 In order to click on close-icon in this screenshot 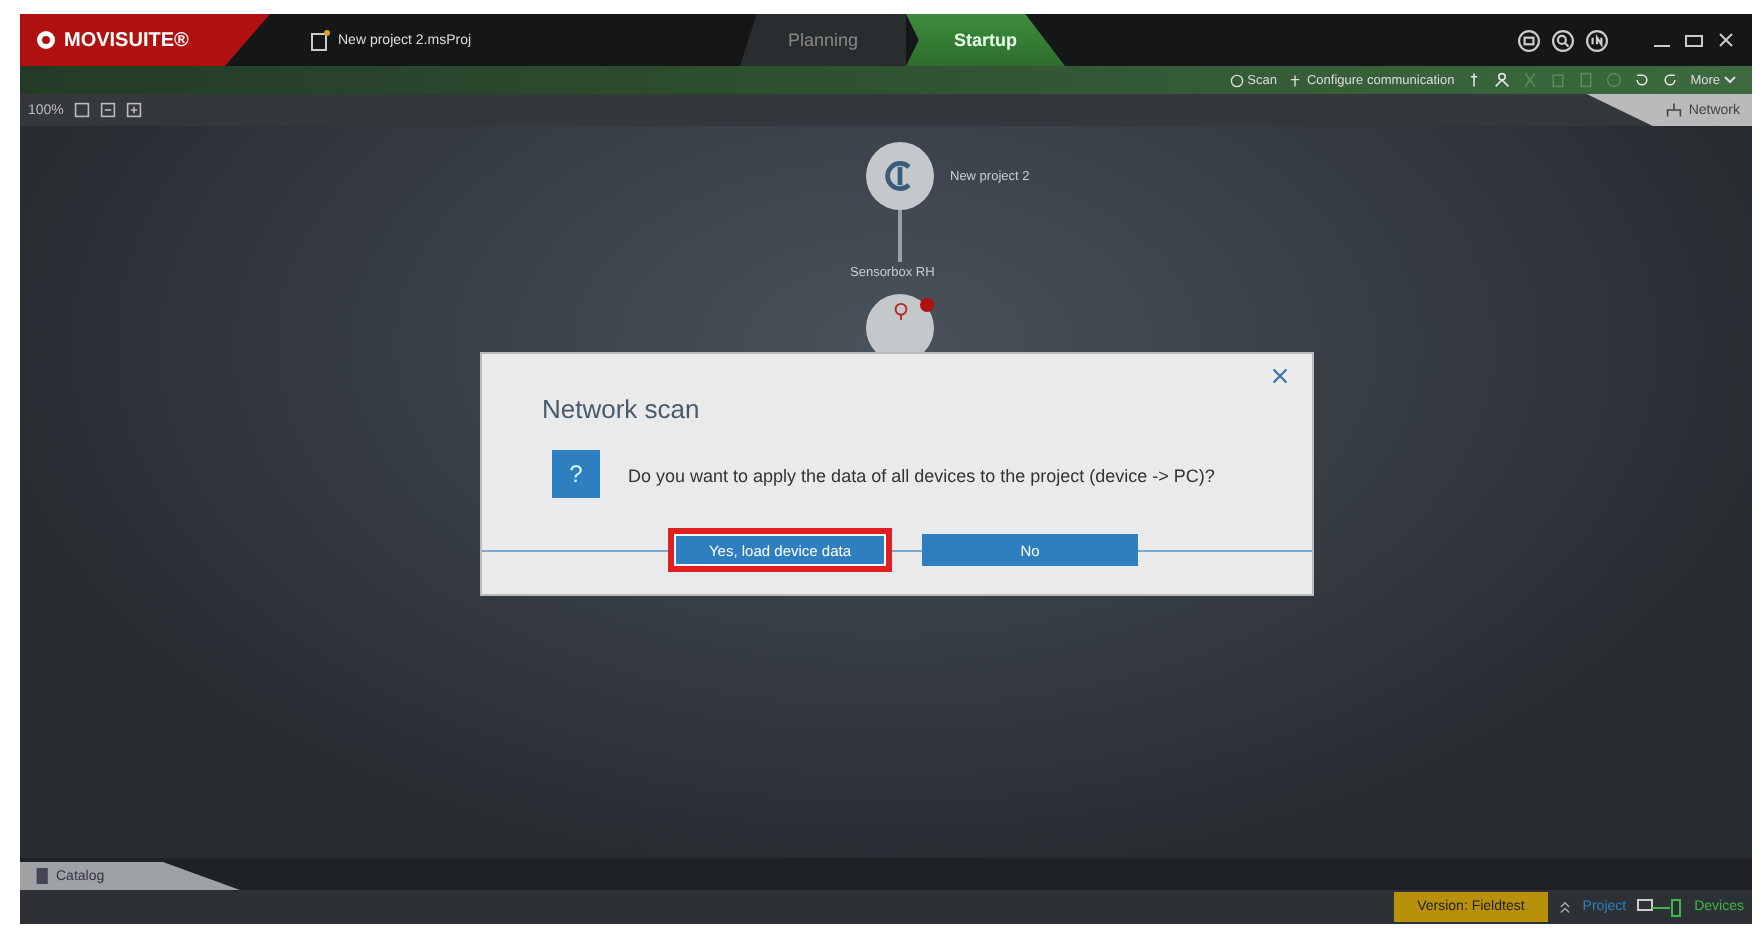, I will do `click(1726, 40)`.